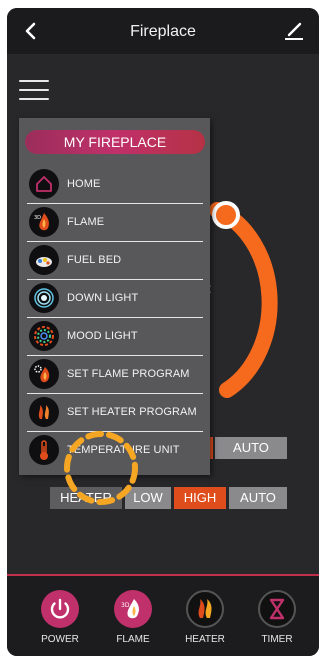  I want to click on tap-highlight, so click(101, 468).